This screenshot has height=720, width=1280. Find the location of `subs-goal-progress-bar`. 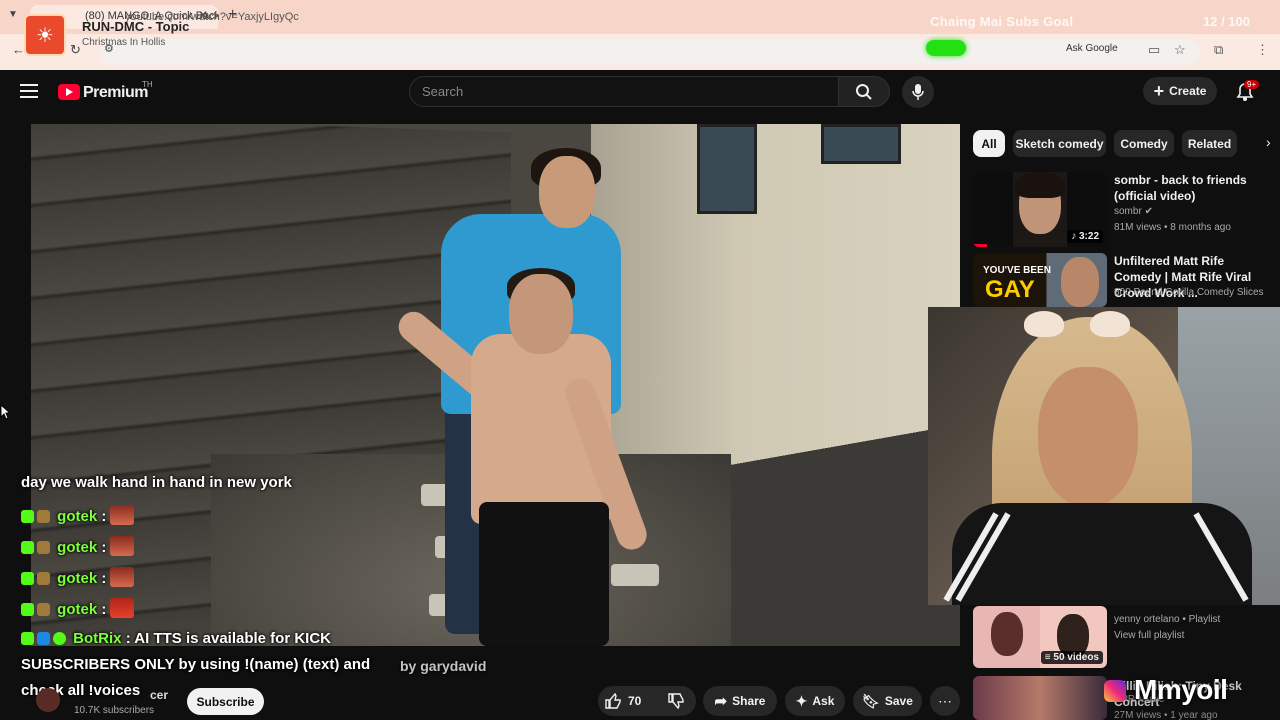

subs-goal-progress-bar is located at coordinates (946, 48).